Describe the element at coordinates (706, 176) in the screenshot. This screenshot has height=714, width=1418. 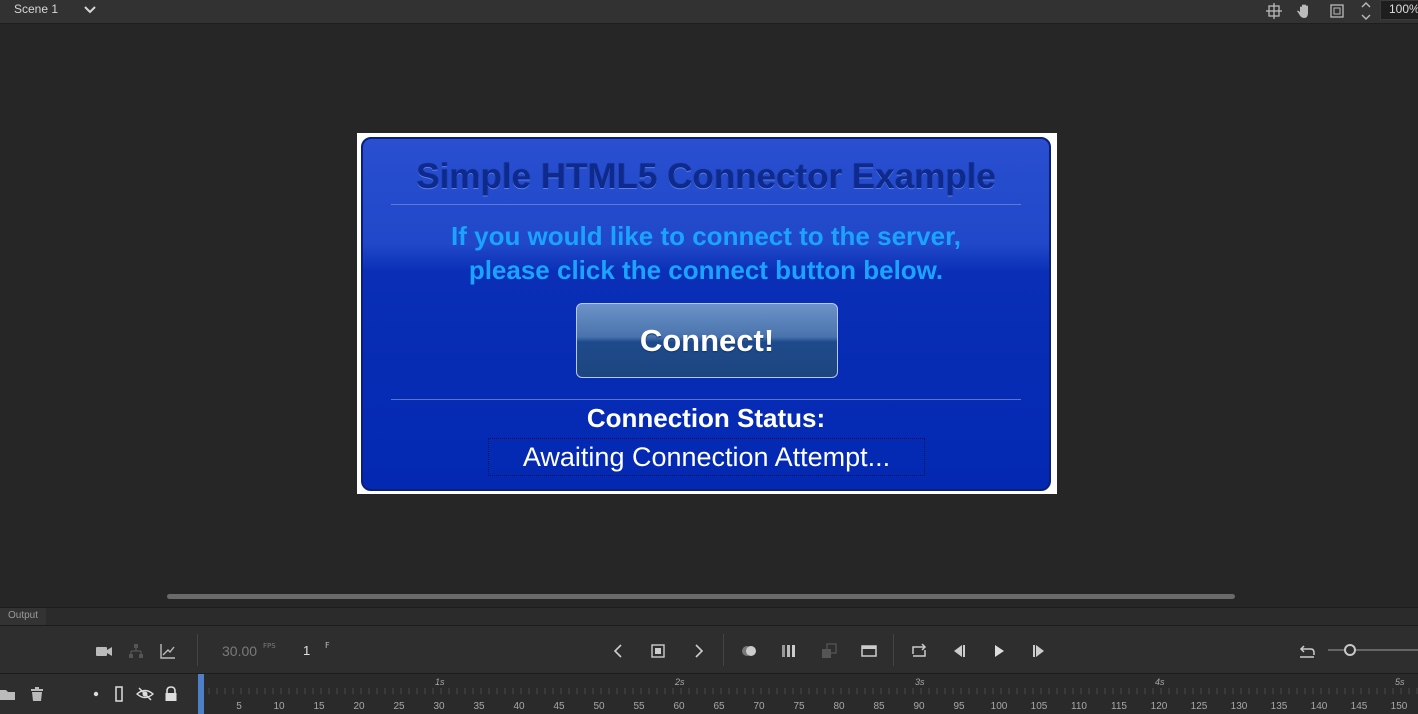
I see `panel-title: Simple HTML5 Connector Example` at that location.